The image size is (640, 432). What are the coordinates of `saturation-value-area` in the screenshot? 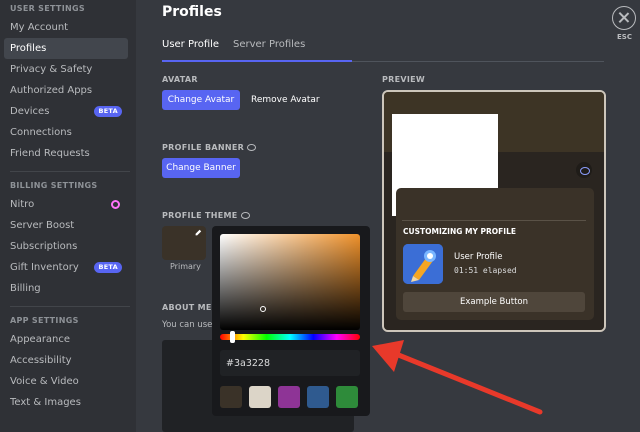 It's located at (290, 282).